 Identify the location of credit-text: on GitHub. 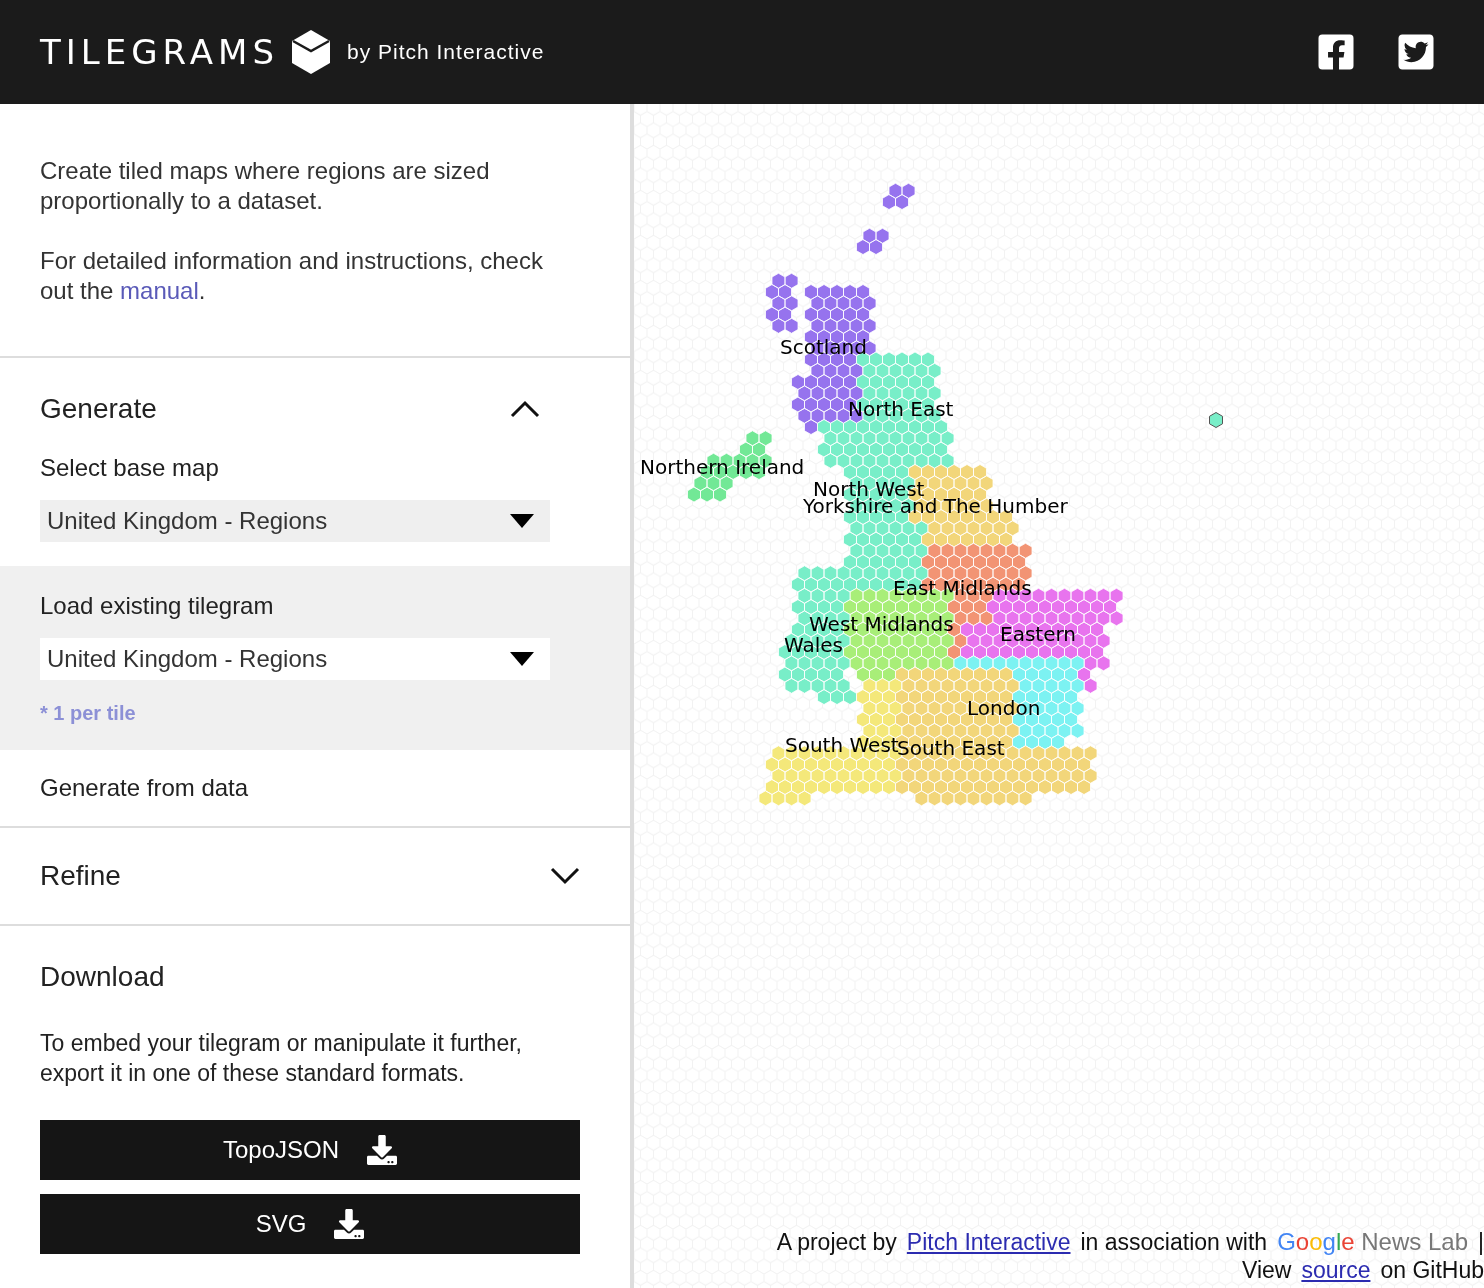
(1432, 1270).